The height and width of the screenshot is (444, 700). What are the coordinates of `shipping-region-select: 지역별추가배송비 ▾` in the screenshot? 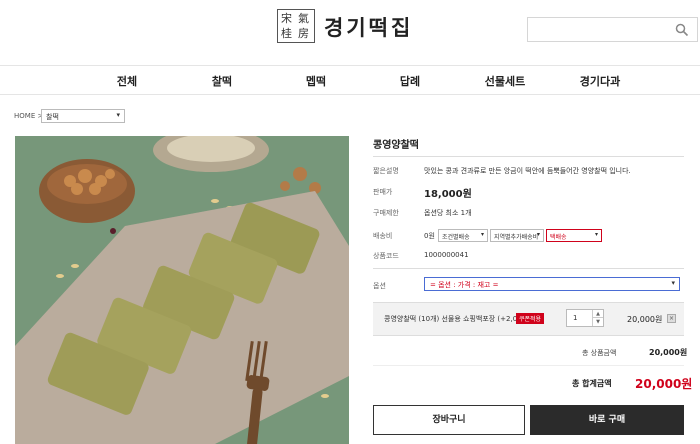 It's located at (517, 235).